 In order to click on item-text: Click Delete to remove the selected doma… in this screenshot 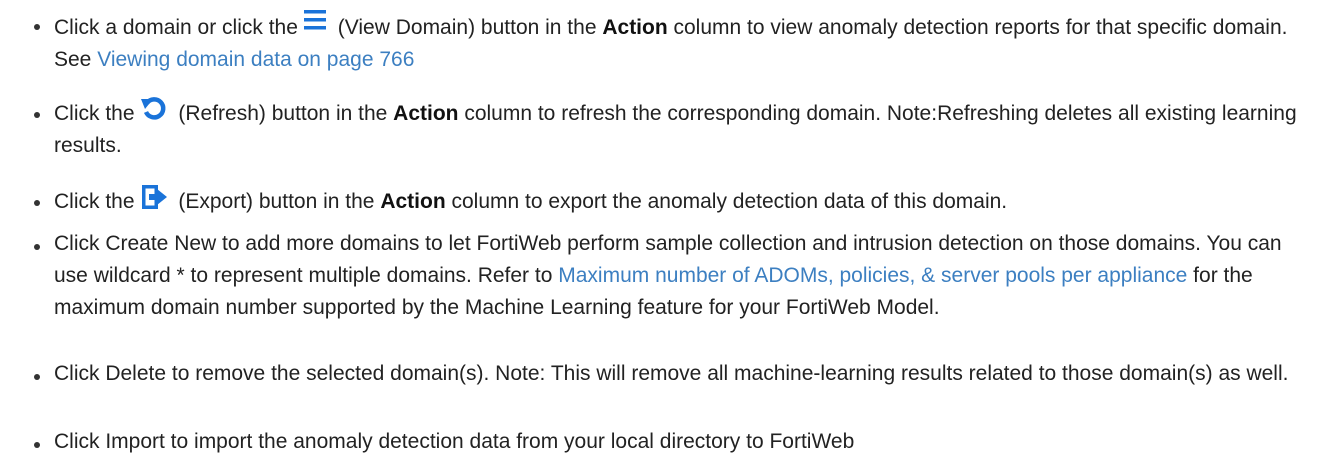, I will do `click(671, 373)`.